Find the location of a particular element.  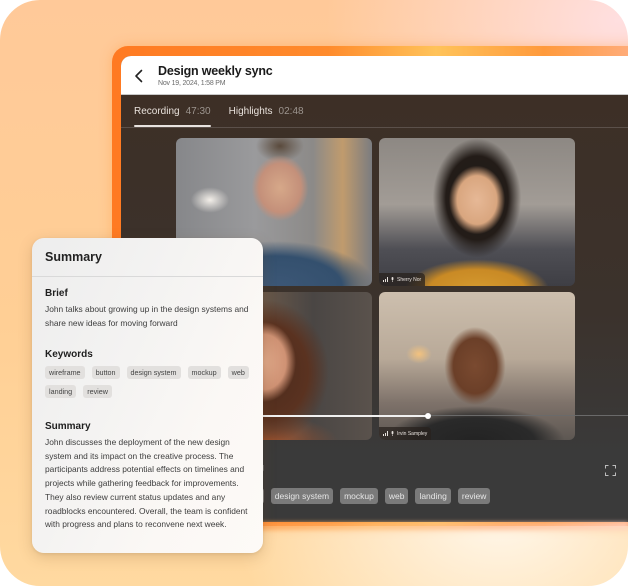

participant-name-tag: Sherry Nor is located at coordinates (402, 279).